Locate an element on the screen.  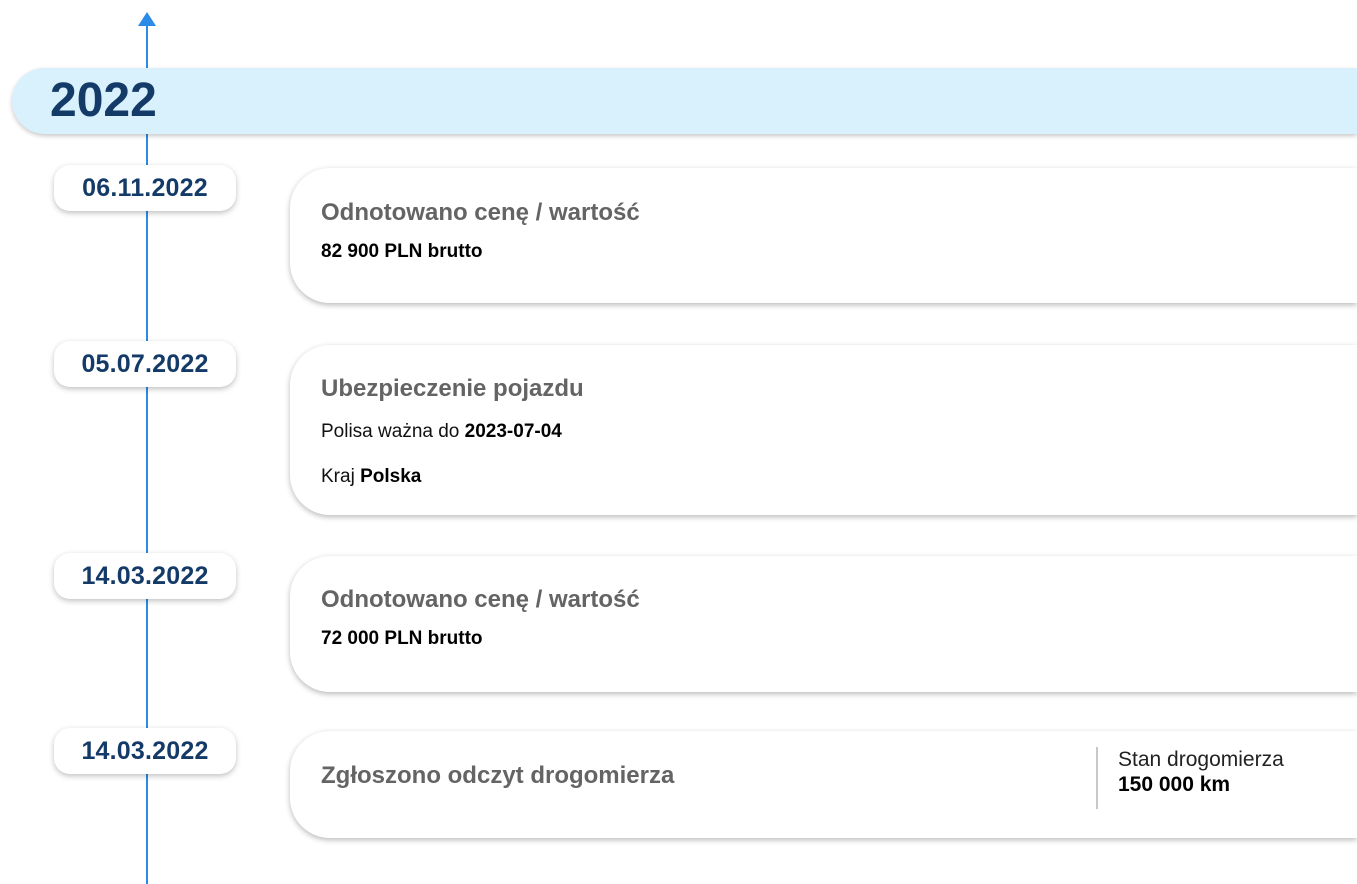
event-title: Ubezpieczenie pojazdu is located at coordinates (452, 388).